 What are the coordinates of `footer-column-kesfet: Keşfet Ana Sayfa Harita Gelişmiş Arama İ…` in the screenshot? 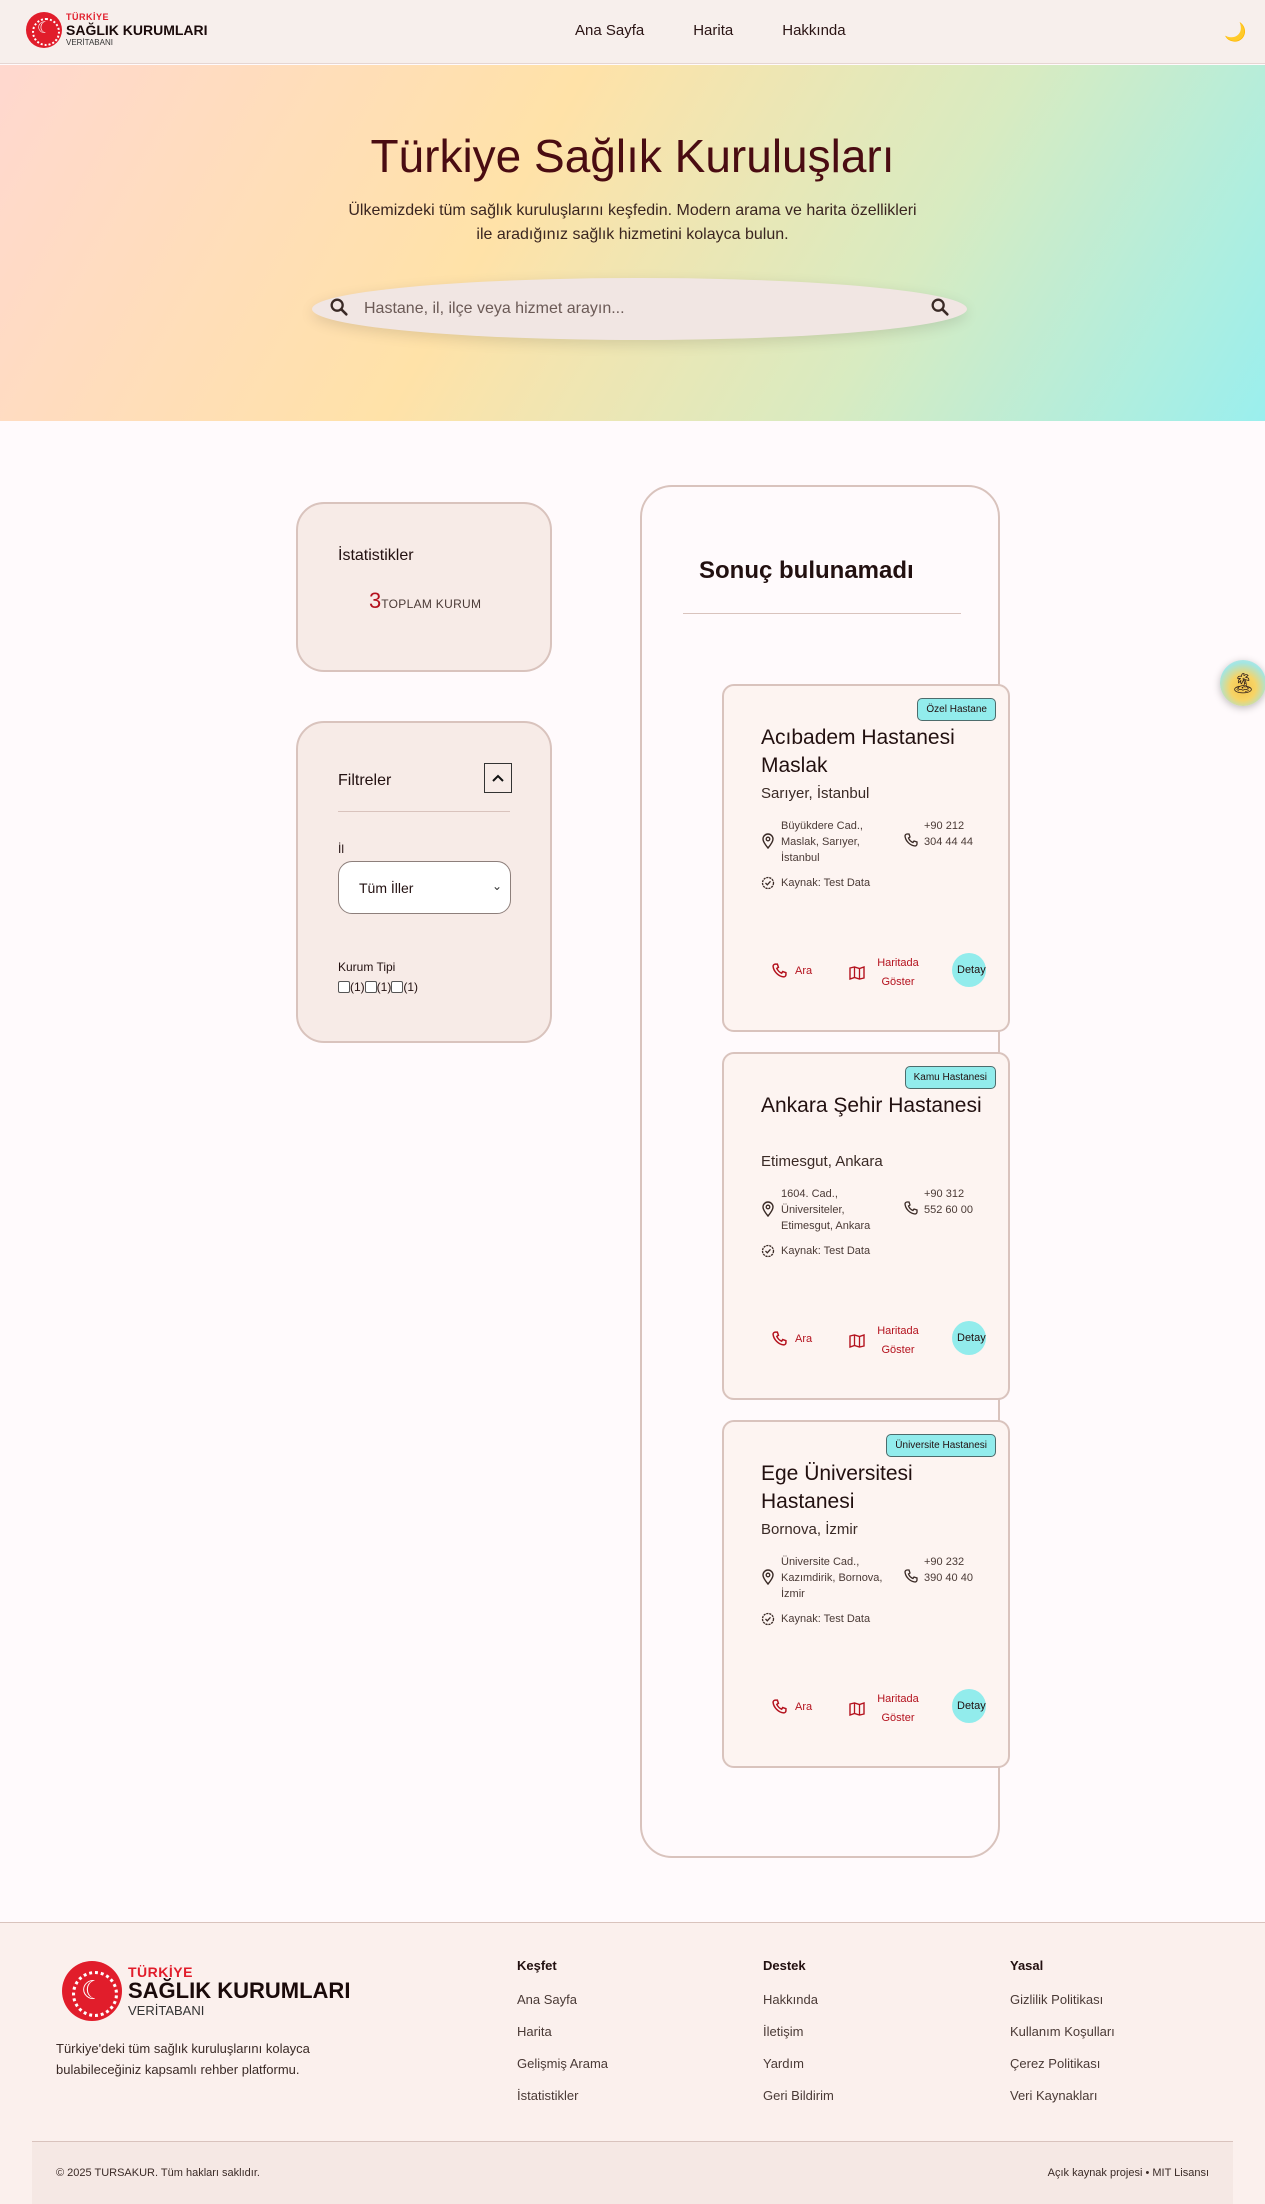 It's located at (562, 2038).